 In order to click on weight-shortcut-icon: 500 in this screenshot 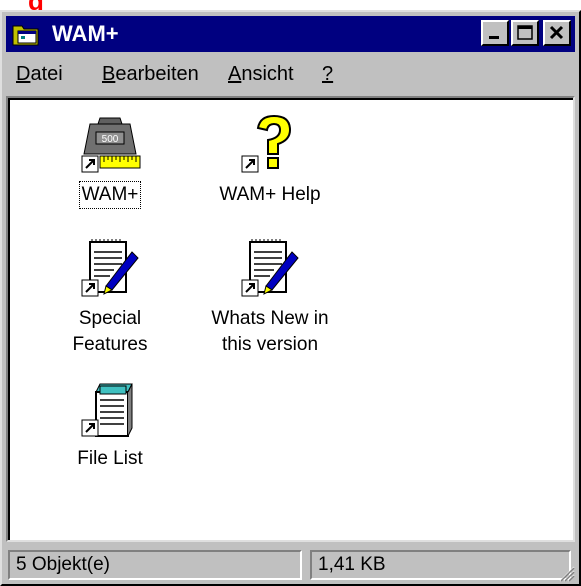, I will do `click(111, 145)`.